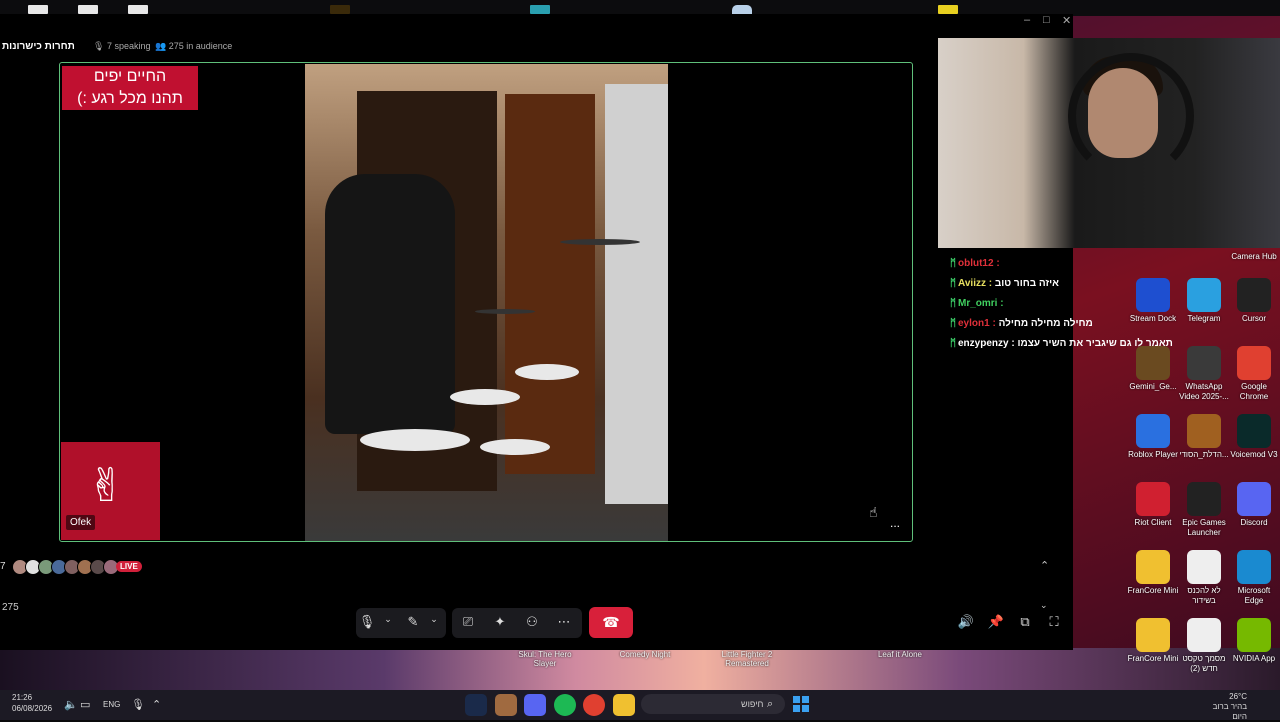  I want to click on speaker-icon: 🔈, so click(71, 704).